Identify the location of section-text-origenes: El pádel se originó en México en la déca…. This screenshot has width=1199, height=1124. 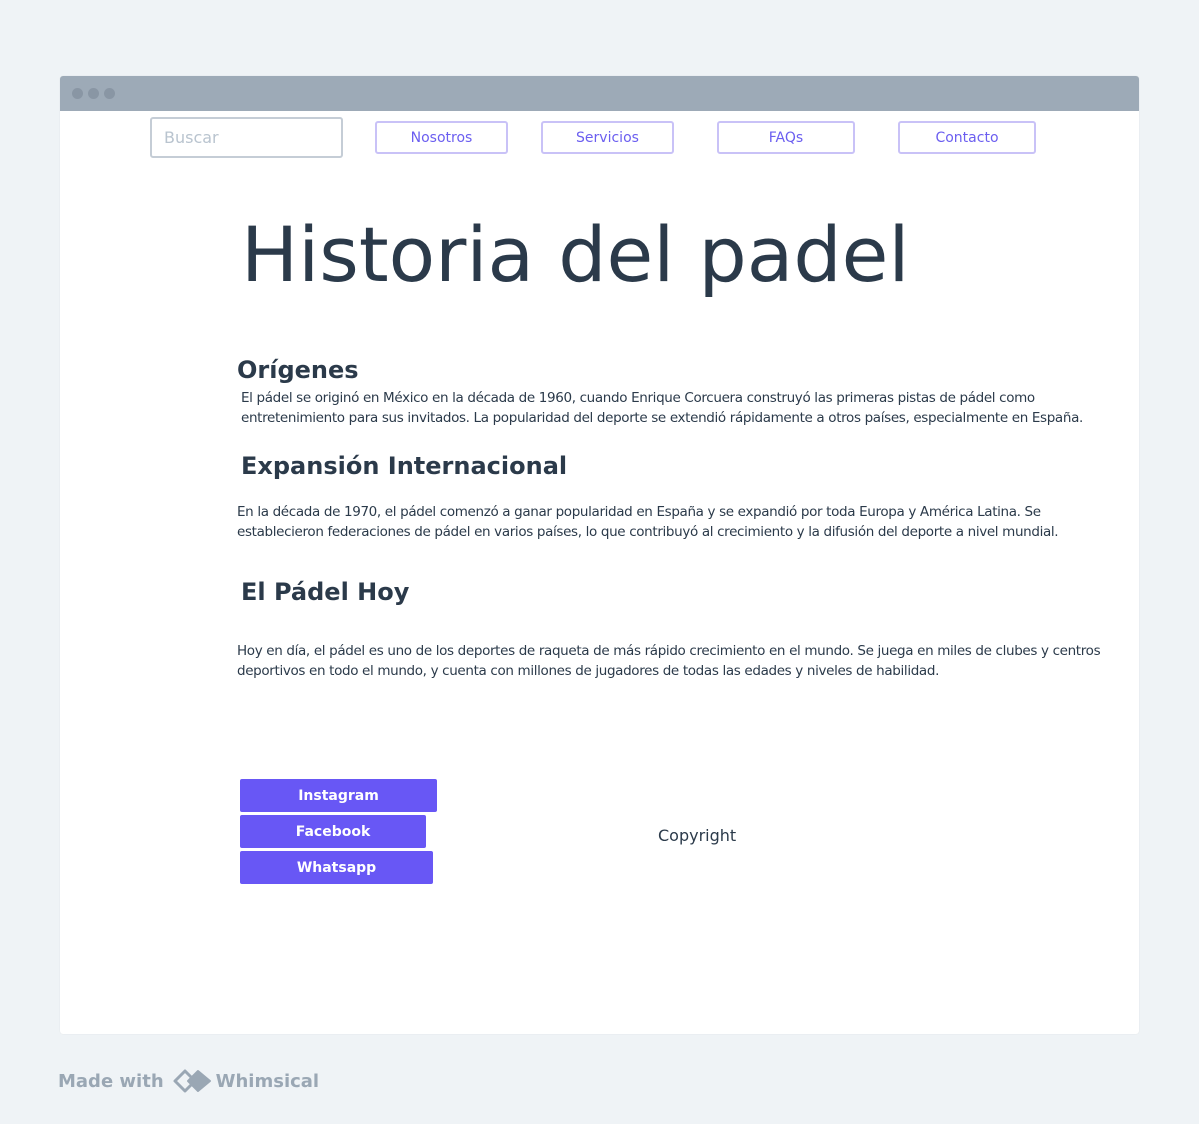
(662, 408).